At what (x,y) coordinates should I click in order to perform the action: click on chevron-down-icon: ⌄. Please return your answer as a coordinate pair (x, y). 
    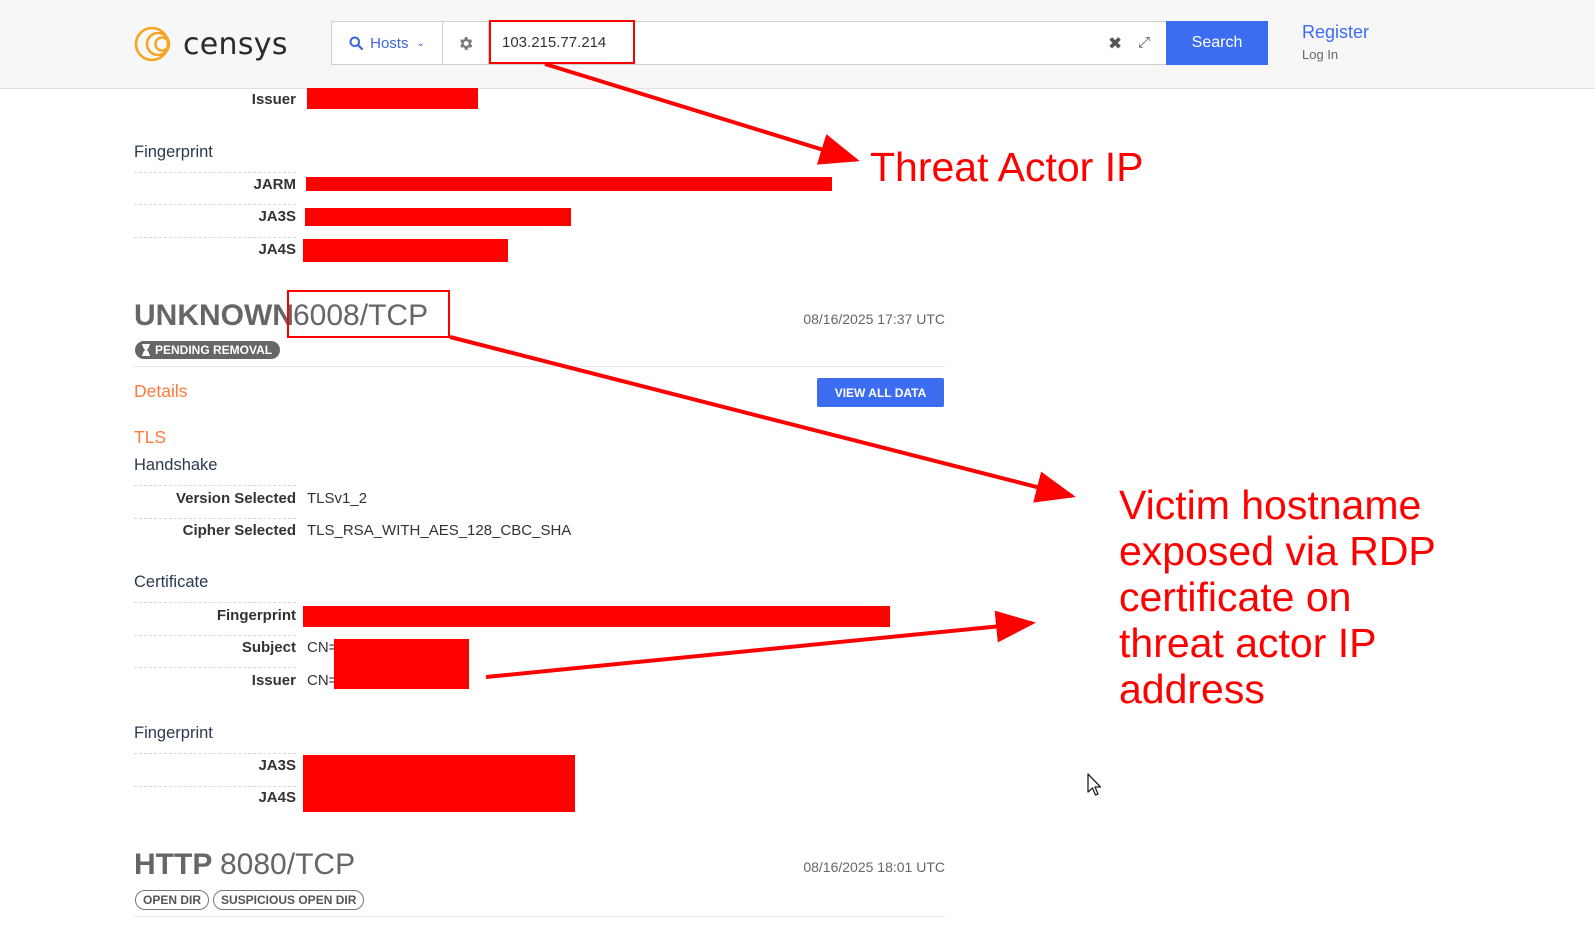
    Looking at the image, I should click on (420, 43).